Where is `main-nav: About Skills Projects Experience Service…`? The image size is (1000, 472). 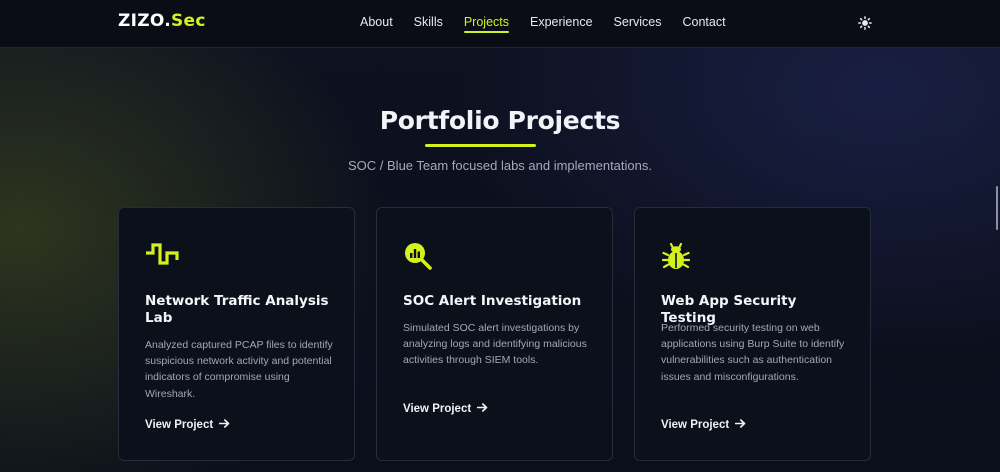
main-nav: About Skills Projects Experience Service… is located at coordinates (553, 24).